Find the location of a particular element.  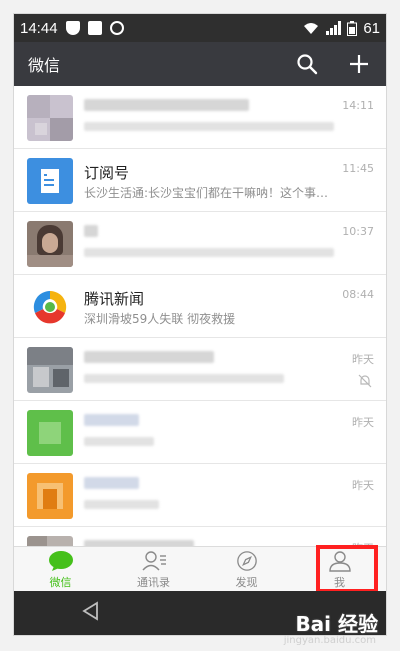

status-bar: 14:44 61 is located at coordinates (200, 28).